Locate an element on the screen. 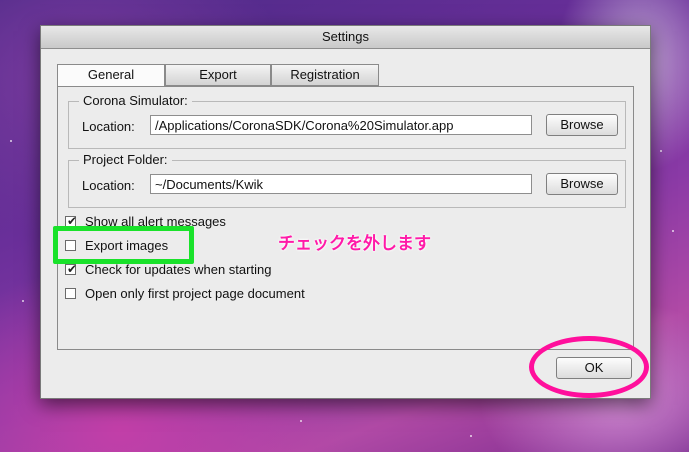 The height and width of the screenshot is (452, 689). corona-browse-button: Browse is located at coordinates (582, 125).